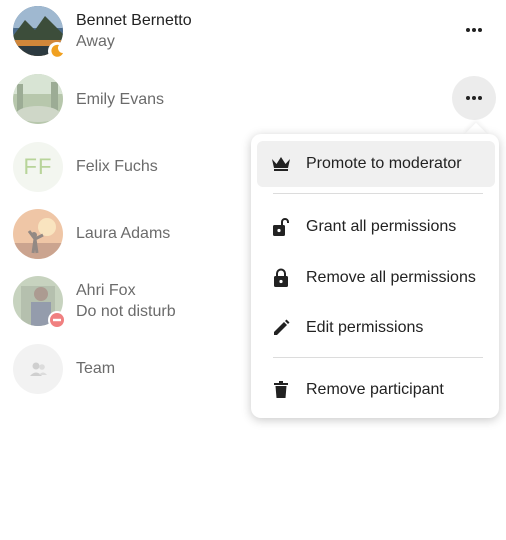 Image resolution: width=506 pixels, height=540 pixels. I want to click on group-icon, so click(38, 369).